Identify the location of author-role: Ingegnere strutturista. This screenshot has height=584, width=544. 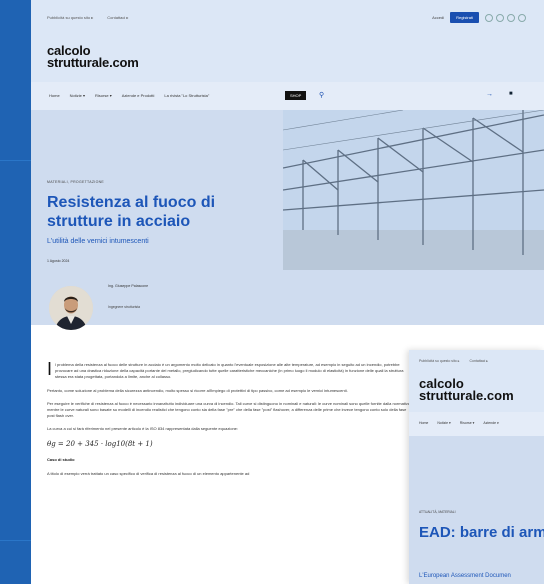
(124, 307).